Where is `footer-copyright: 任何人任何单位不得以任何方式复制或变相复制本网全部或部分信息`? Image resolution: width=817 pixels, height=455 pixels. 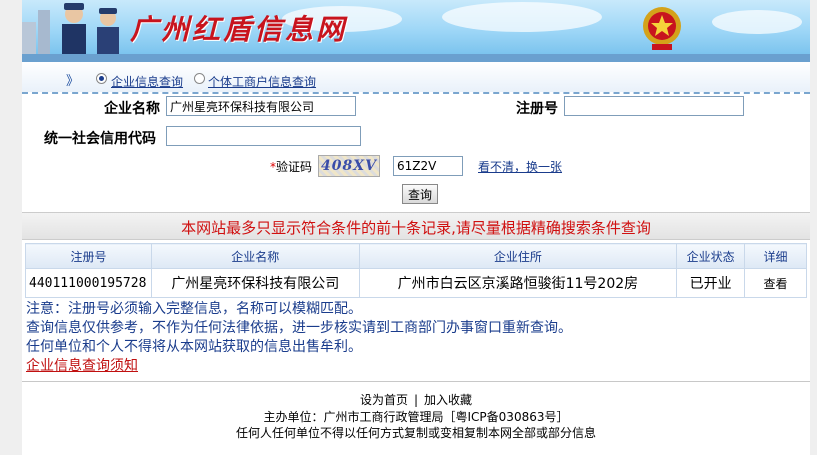 footer-copyright: 任何人任何单位不得以任何方式复制或变相复制本网全部或部分信息 is located at coordinates (415, 433).